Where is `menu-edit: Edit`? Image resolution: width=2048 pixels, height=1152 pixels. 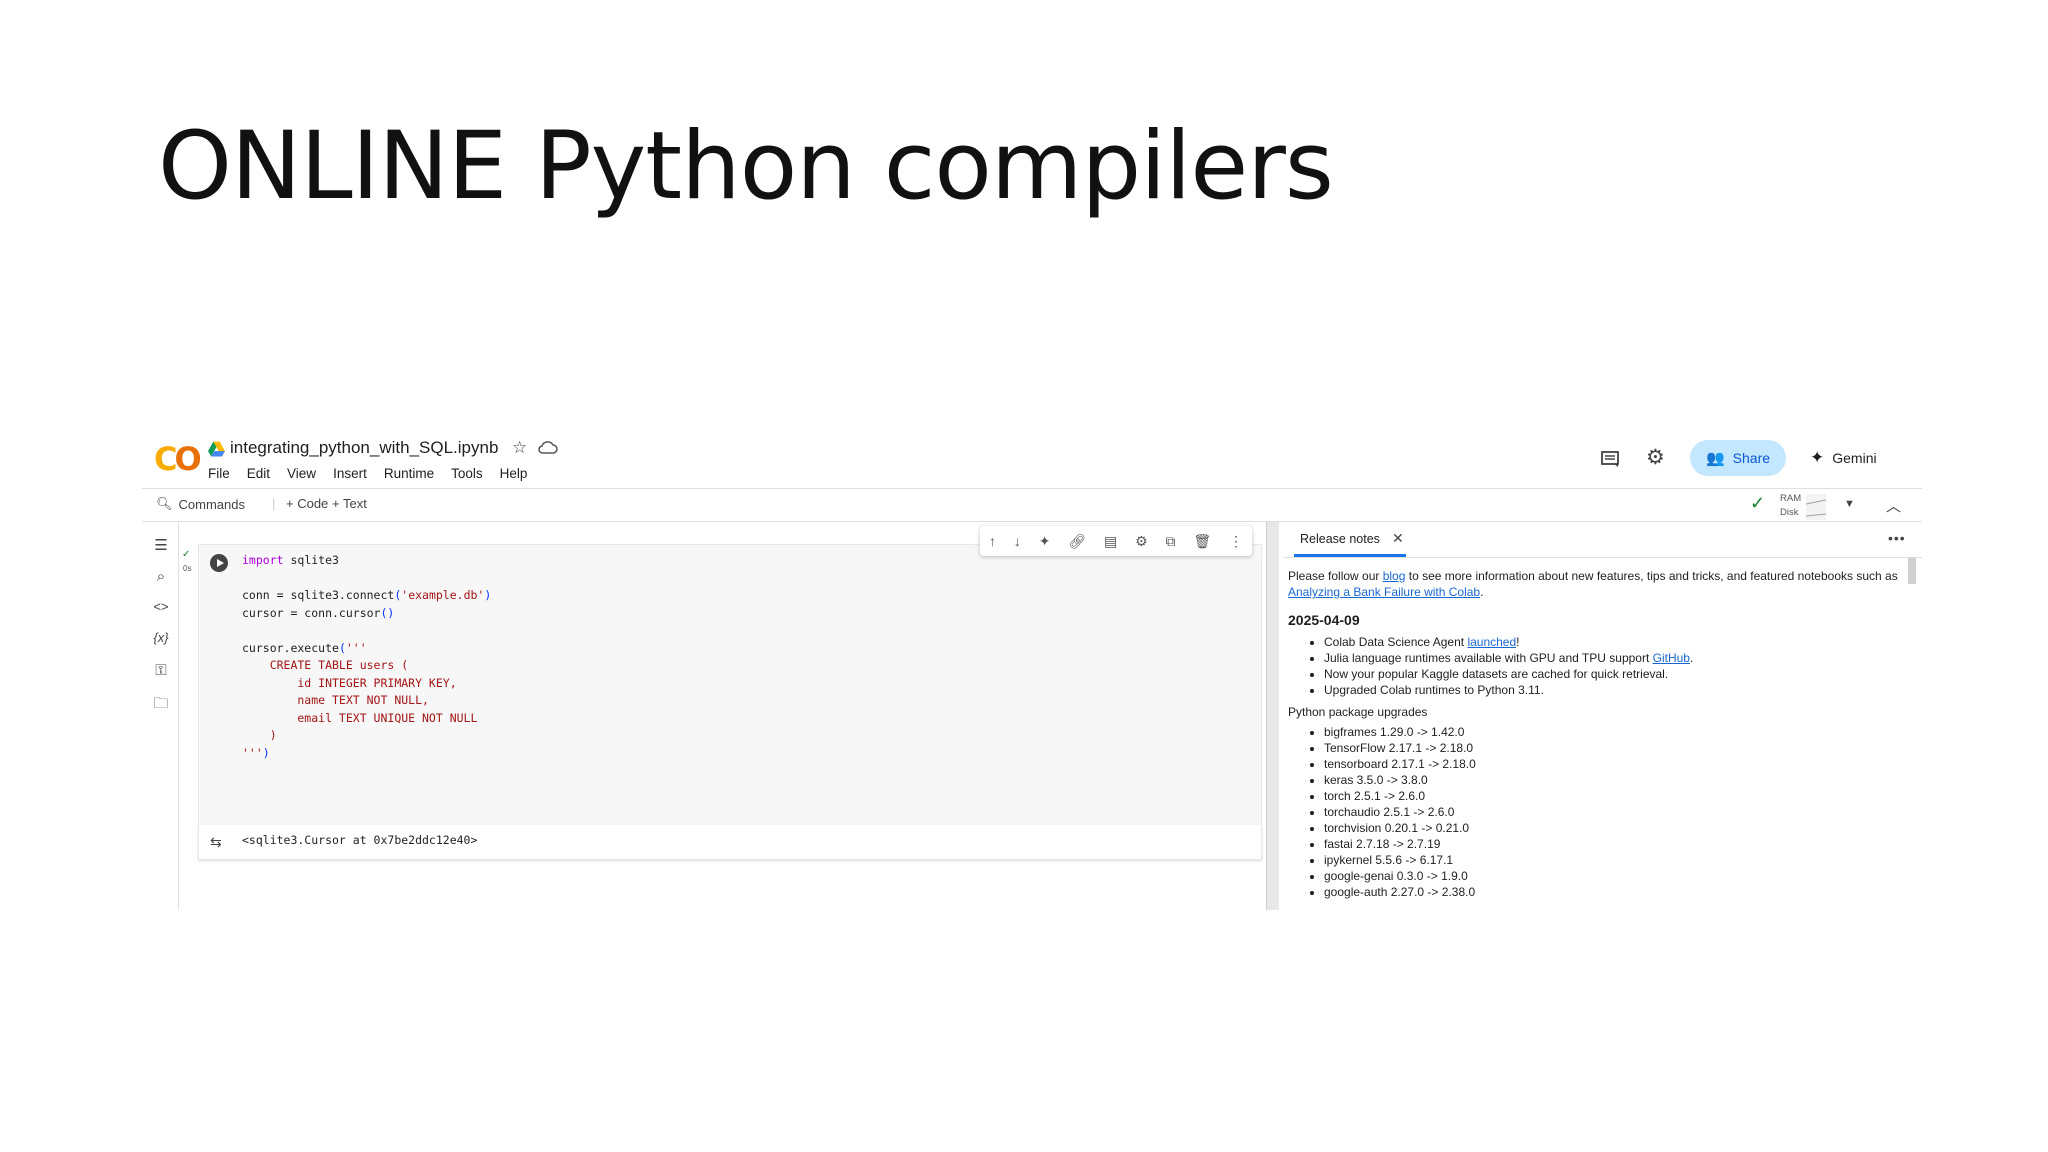
menu-edit: Edit is located at coordinates (258, 473).